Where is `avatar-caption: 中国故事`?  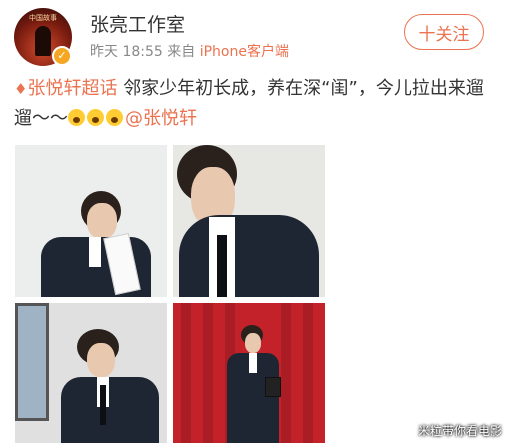
avatar-caption: 中国故事 is located at coordinates (43, 18).